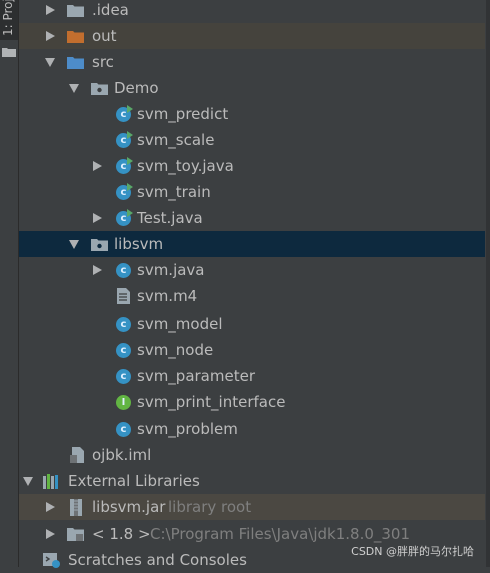  What do you see at coordinates (139, 244) in the screenshot?
I see `tree-item-label: libsvm` at bounding box center [139, 244].